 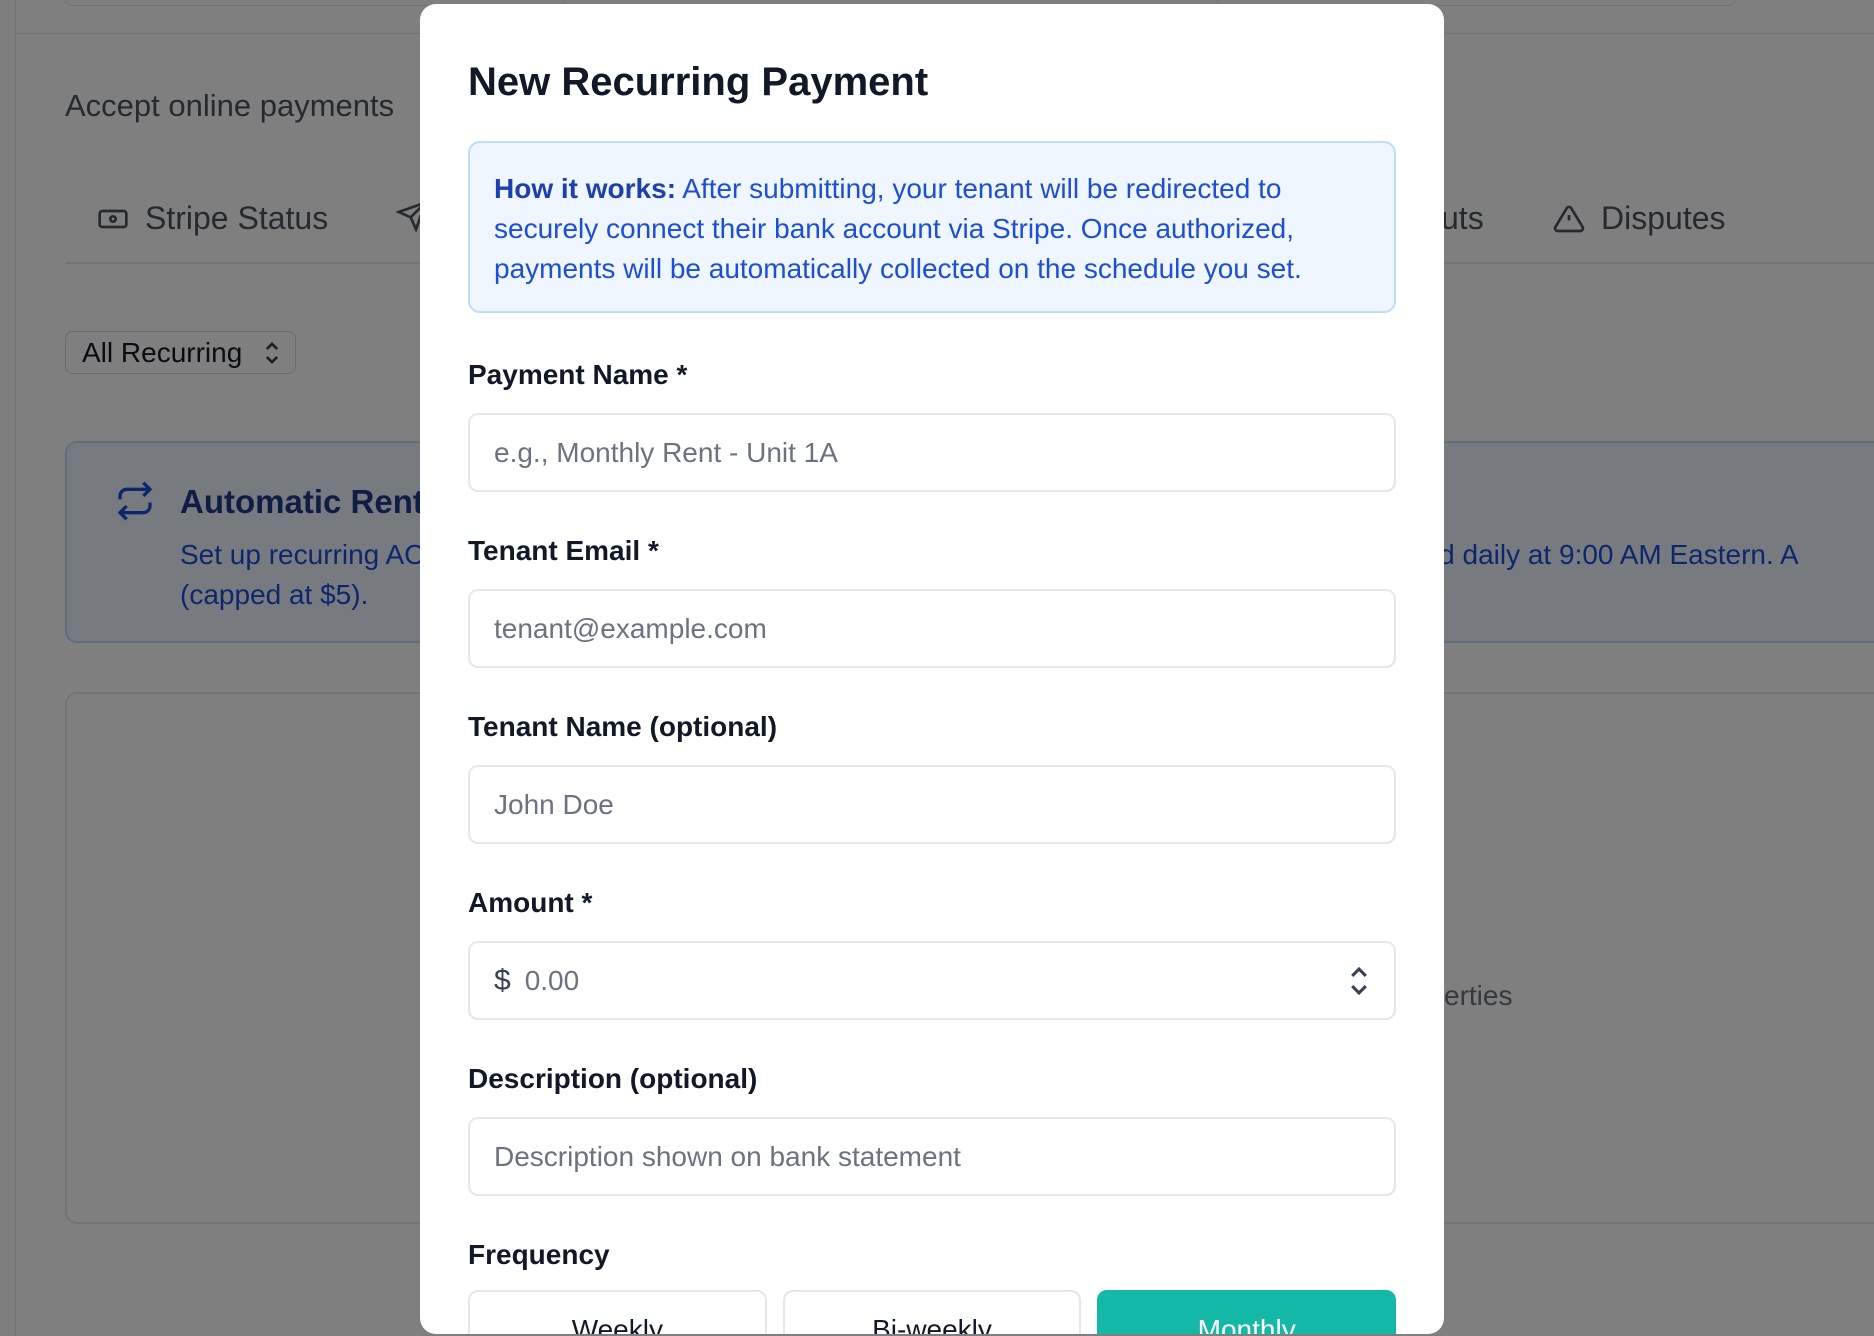 I want to click on payment-name-label: Payment Name *, so click(x=578, y=374).